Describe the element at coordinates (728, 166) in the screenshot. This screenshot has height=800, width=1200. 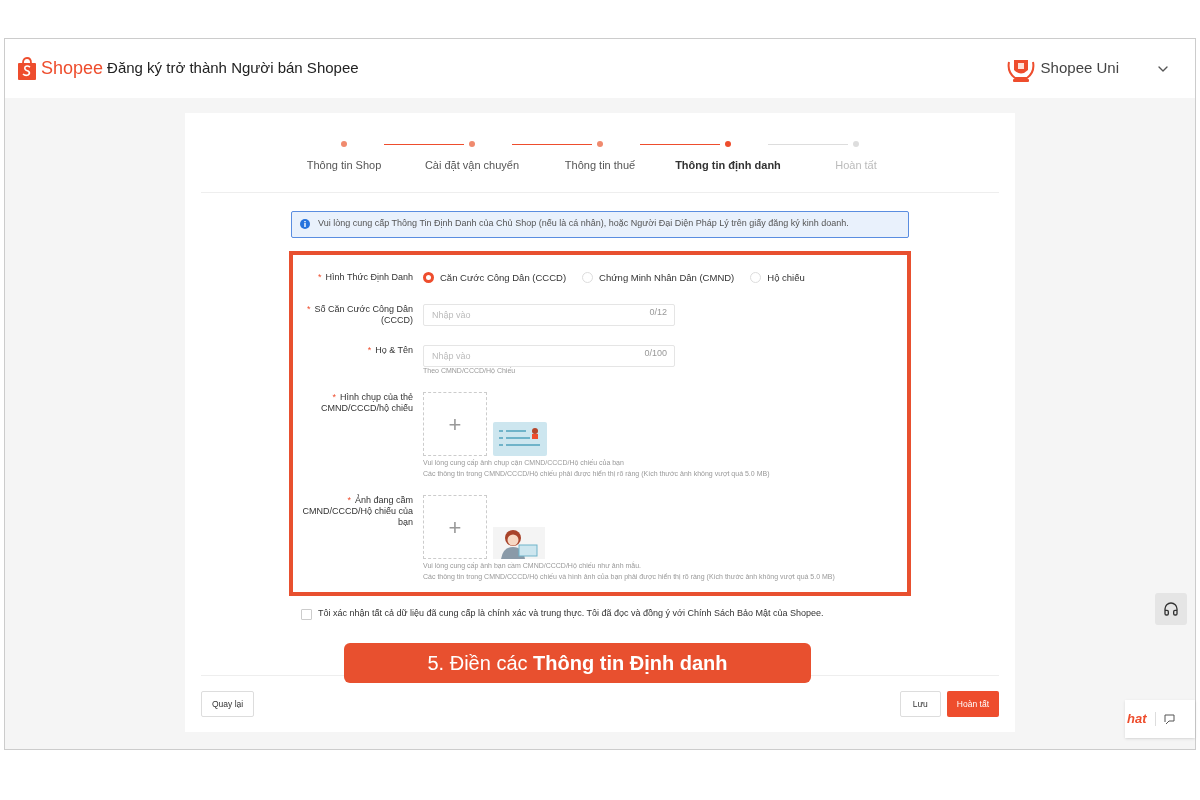
I see `step-label: Thông tin định danh` at that location.